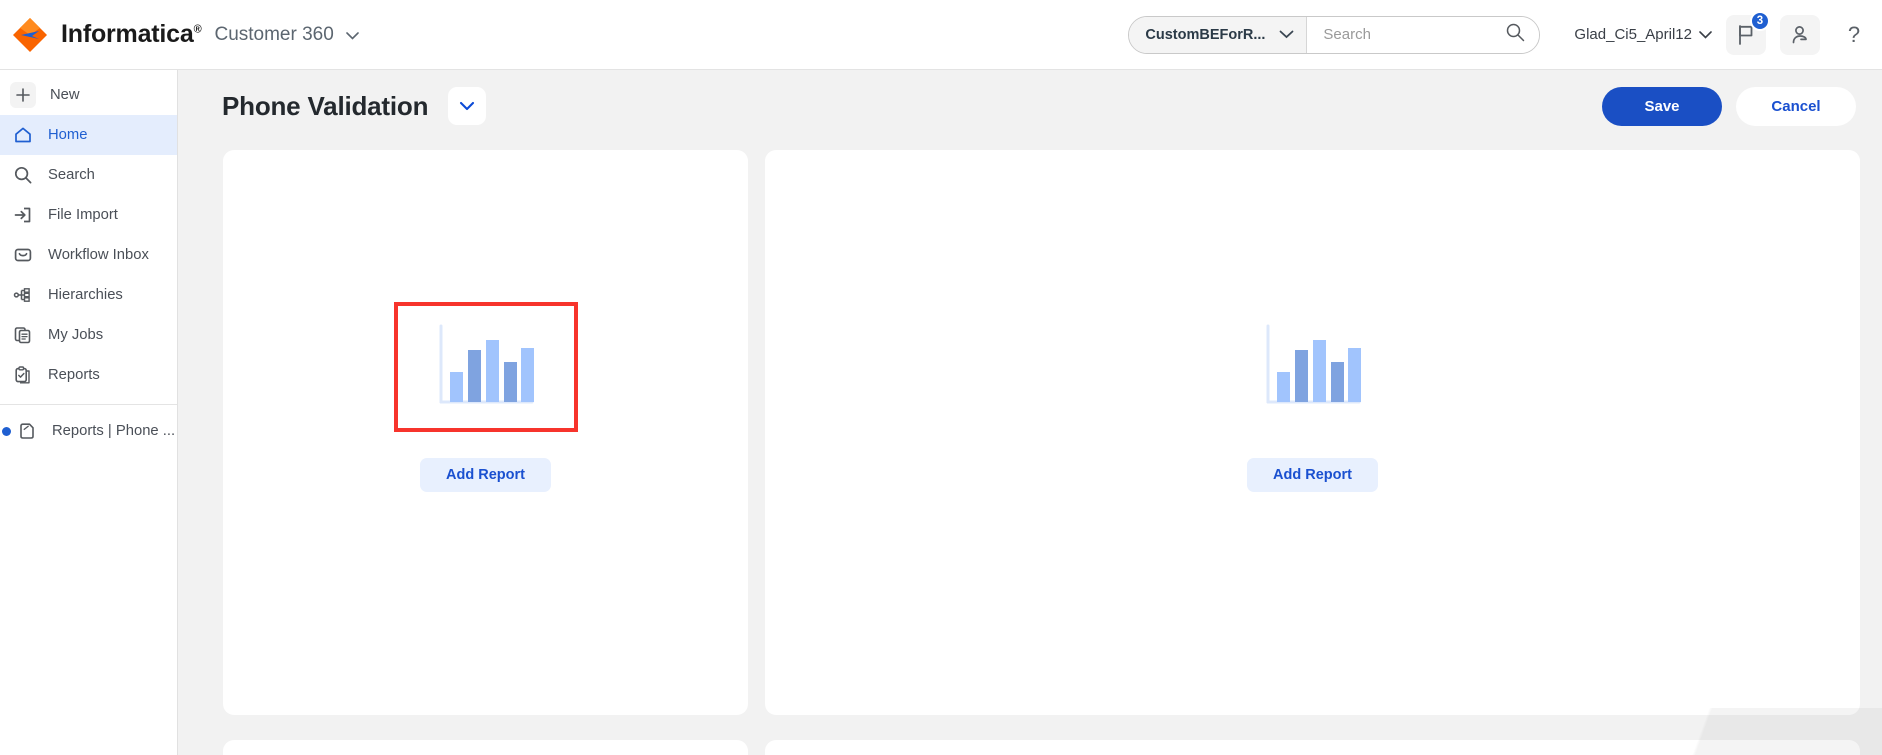 This screenshot has height=755, width=1882. I want to click on page-action-buttons: Save Cancel, so click(1729, 106).